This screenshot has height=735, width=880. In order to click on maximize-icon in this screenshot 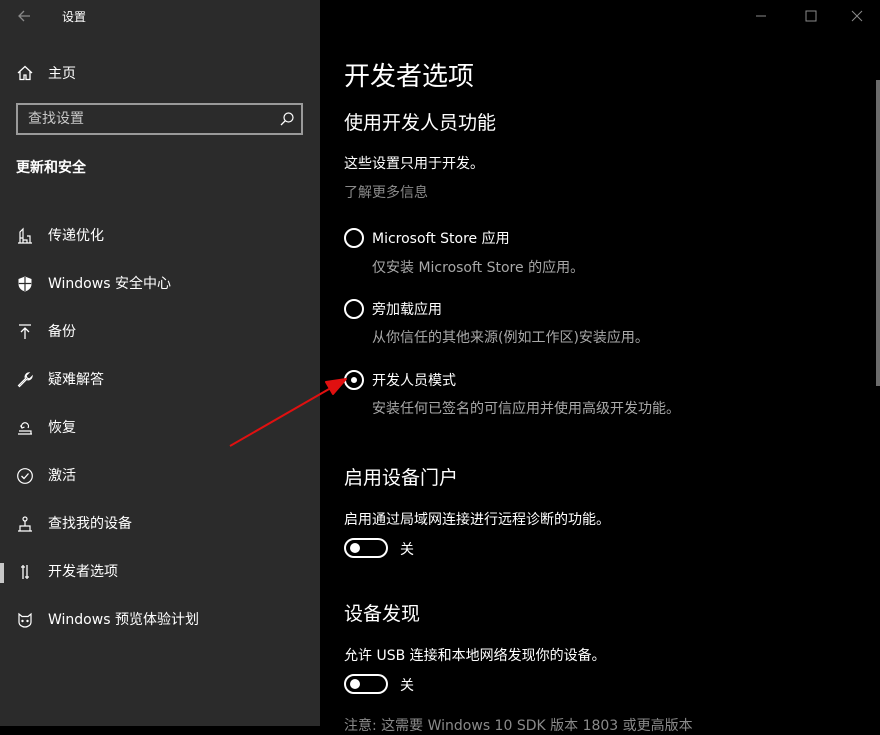, I will do `click(811, 16)`.